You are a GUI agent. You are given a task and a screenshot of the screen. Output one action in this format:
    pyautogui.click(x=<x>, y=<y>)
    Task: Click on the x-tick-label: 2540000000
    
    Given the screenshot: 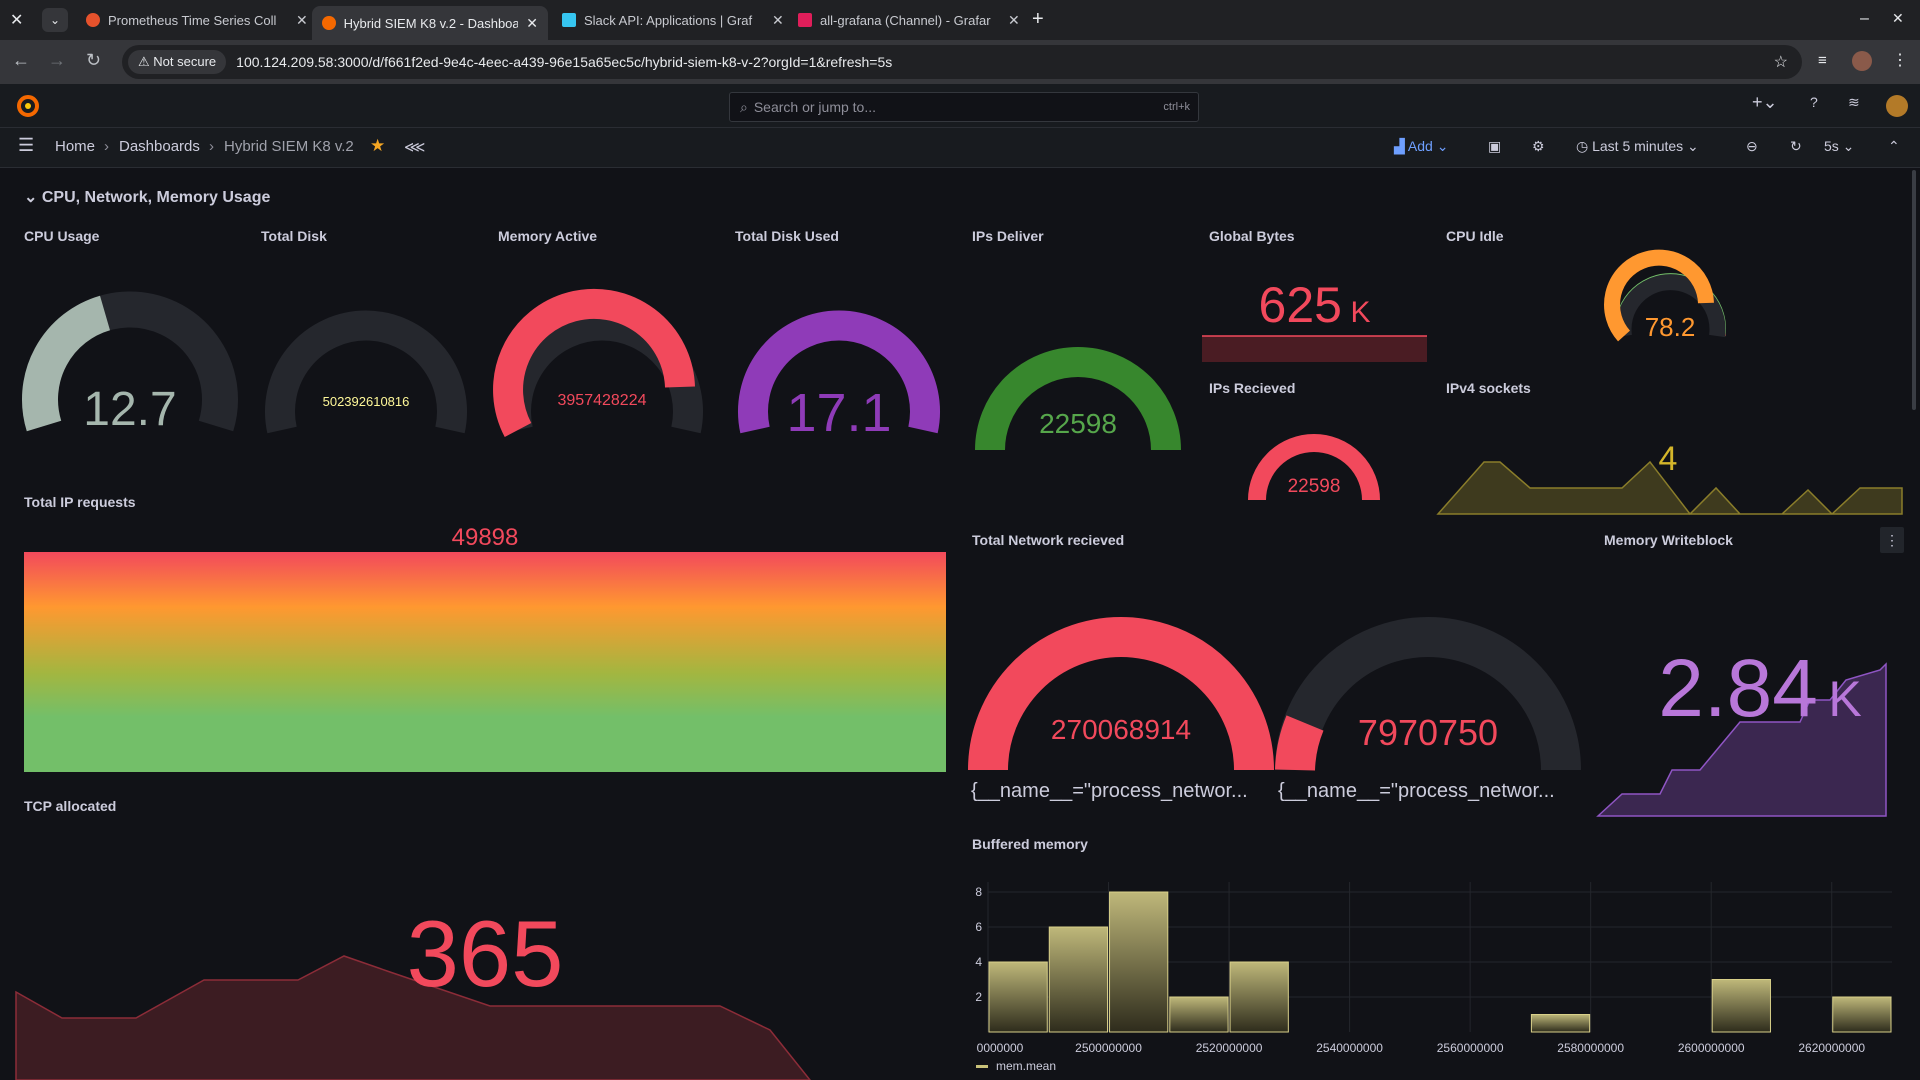 What is the action you would take?
    pyautogui.click(x=1349, y=1048)
    